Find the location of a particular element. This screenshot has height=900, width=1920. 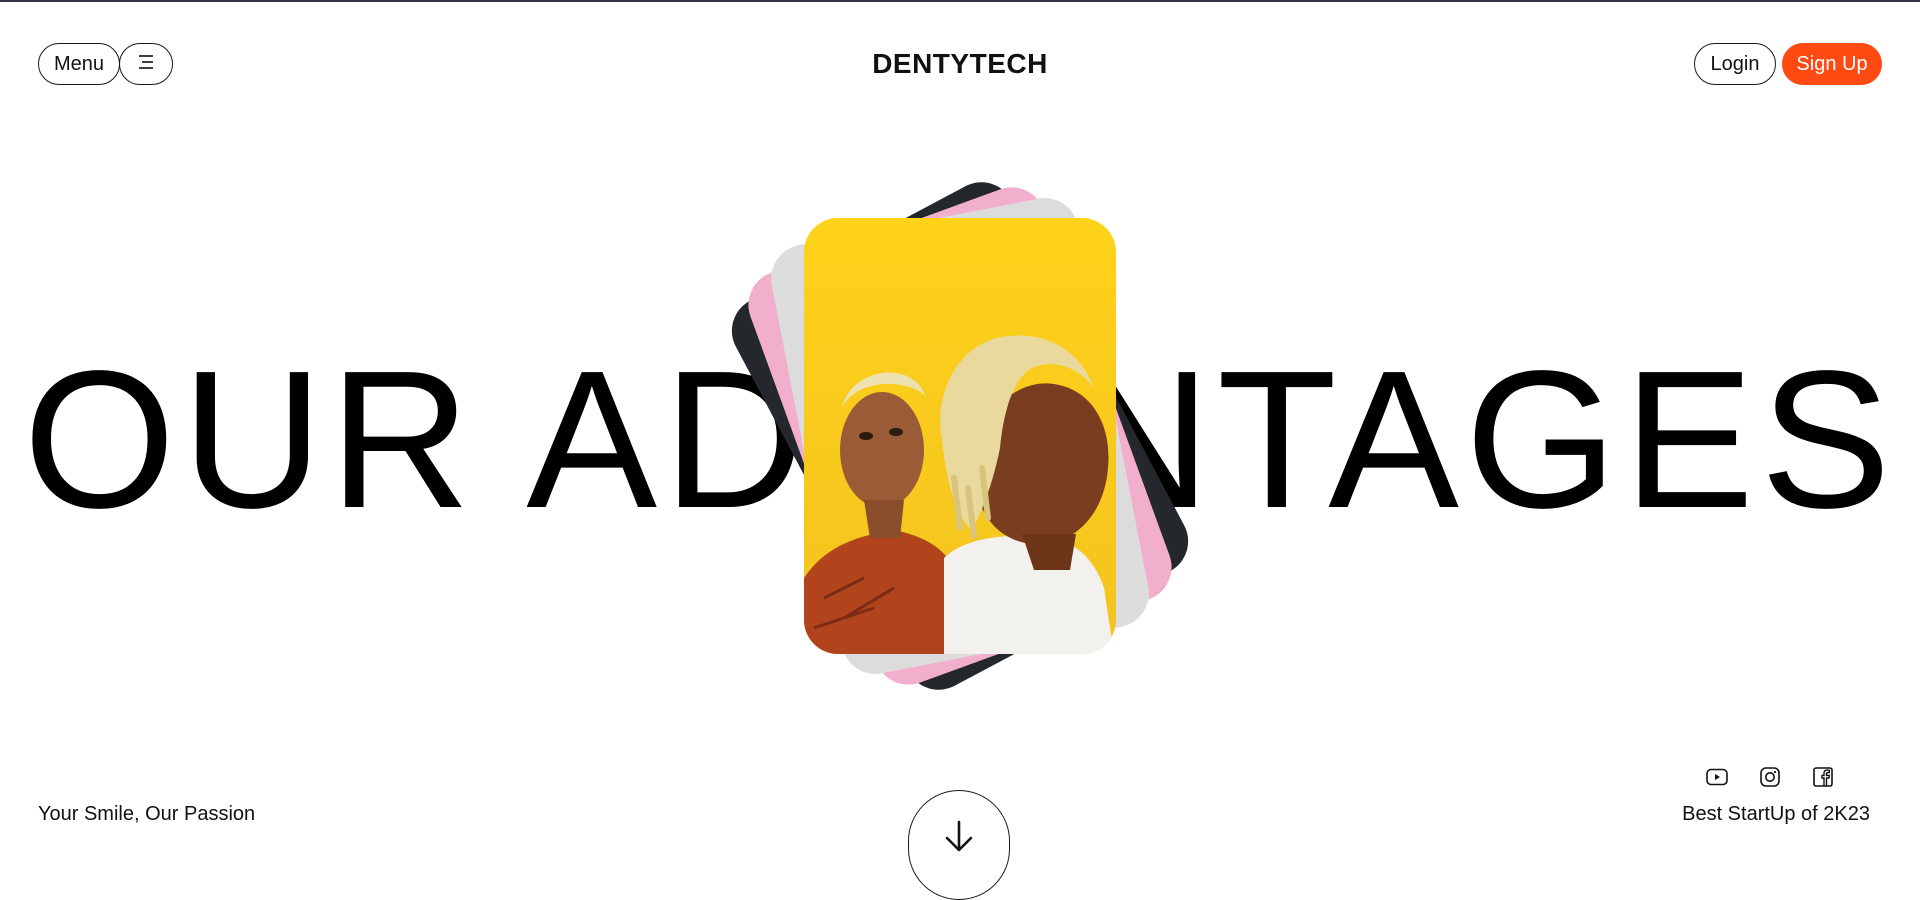

signup-button: Sign Up is located at coordinates (1832, 64).